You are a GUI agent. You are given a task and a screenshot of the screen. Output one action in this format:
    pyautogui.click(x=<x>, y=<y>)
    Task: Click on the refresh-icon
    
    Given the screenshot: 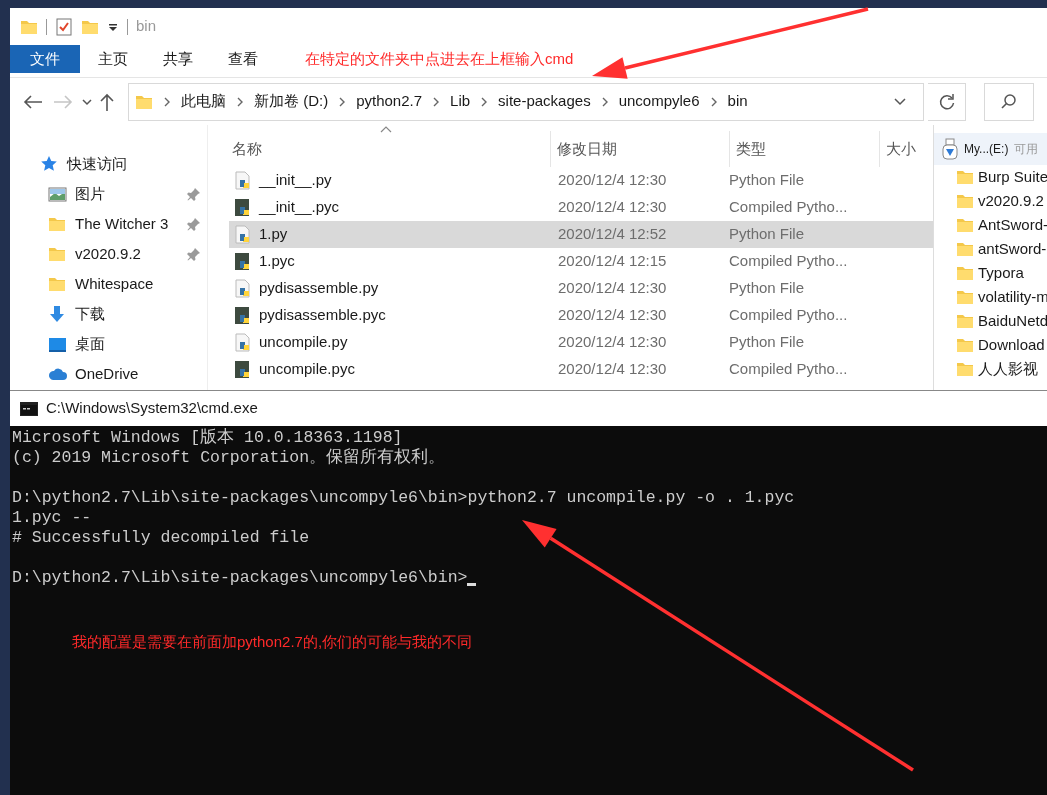 What is the action you would take?
    pyautogui.click(x=946, y=101)
    